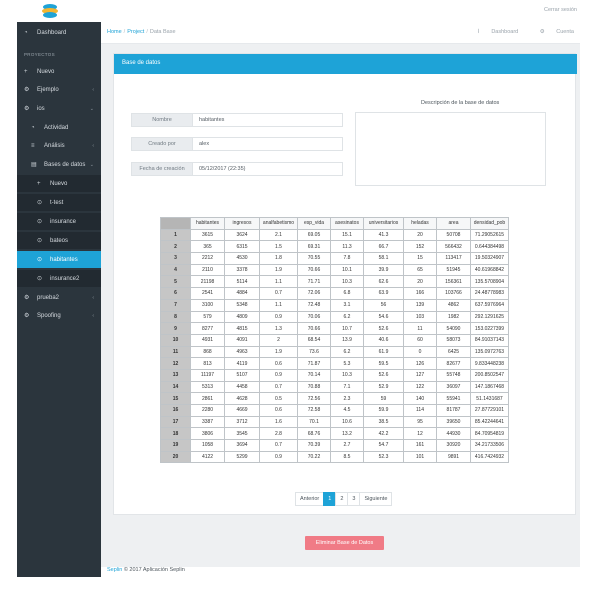 The width and height of the screenshot is (596, 595). What do you see at coordinates (59, 278) in the screenshot?
I see `sidebar-item-insurance2: ⊙ insurance2` at bounding box center [59, 278].